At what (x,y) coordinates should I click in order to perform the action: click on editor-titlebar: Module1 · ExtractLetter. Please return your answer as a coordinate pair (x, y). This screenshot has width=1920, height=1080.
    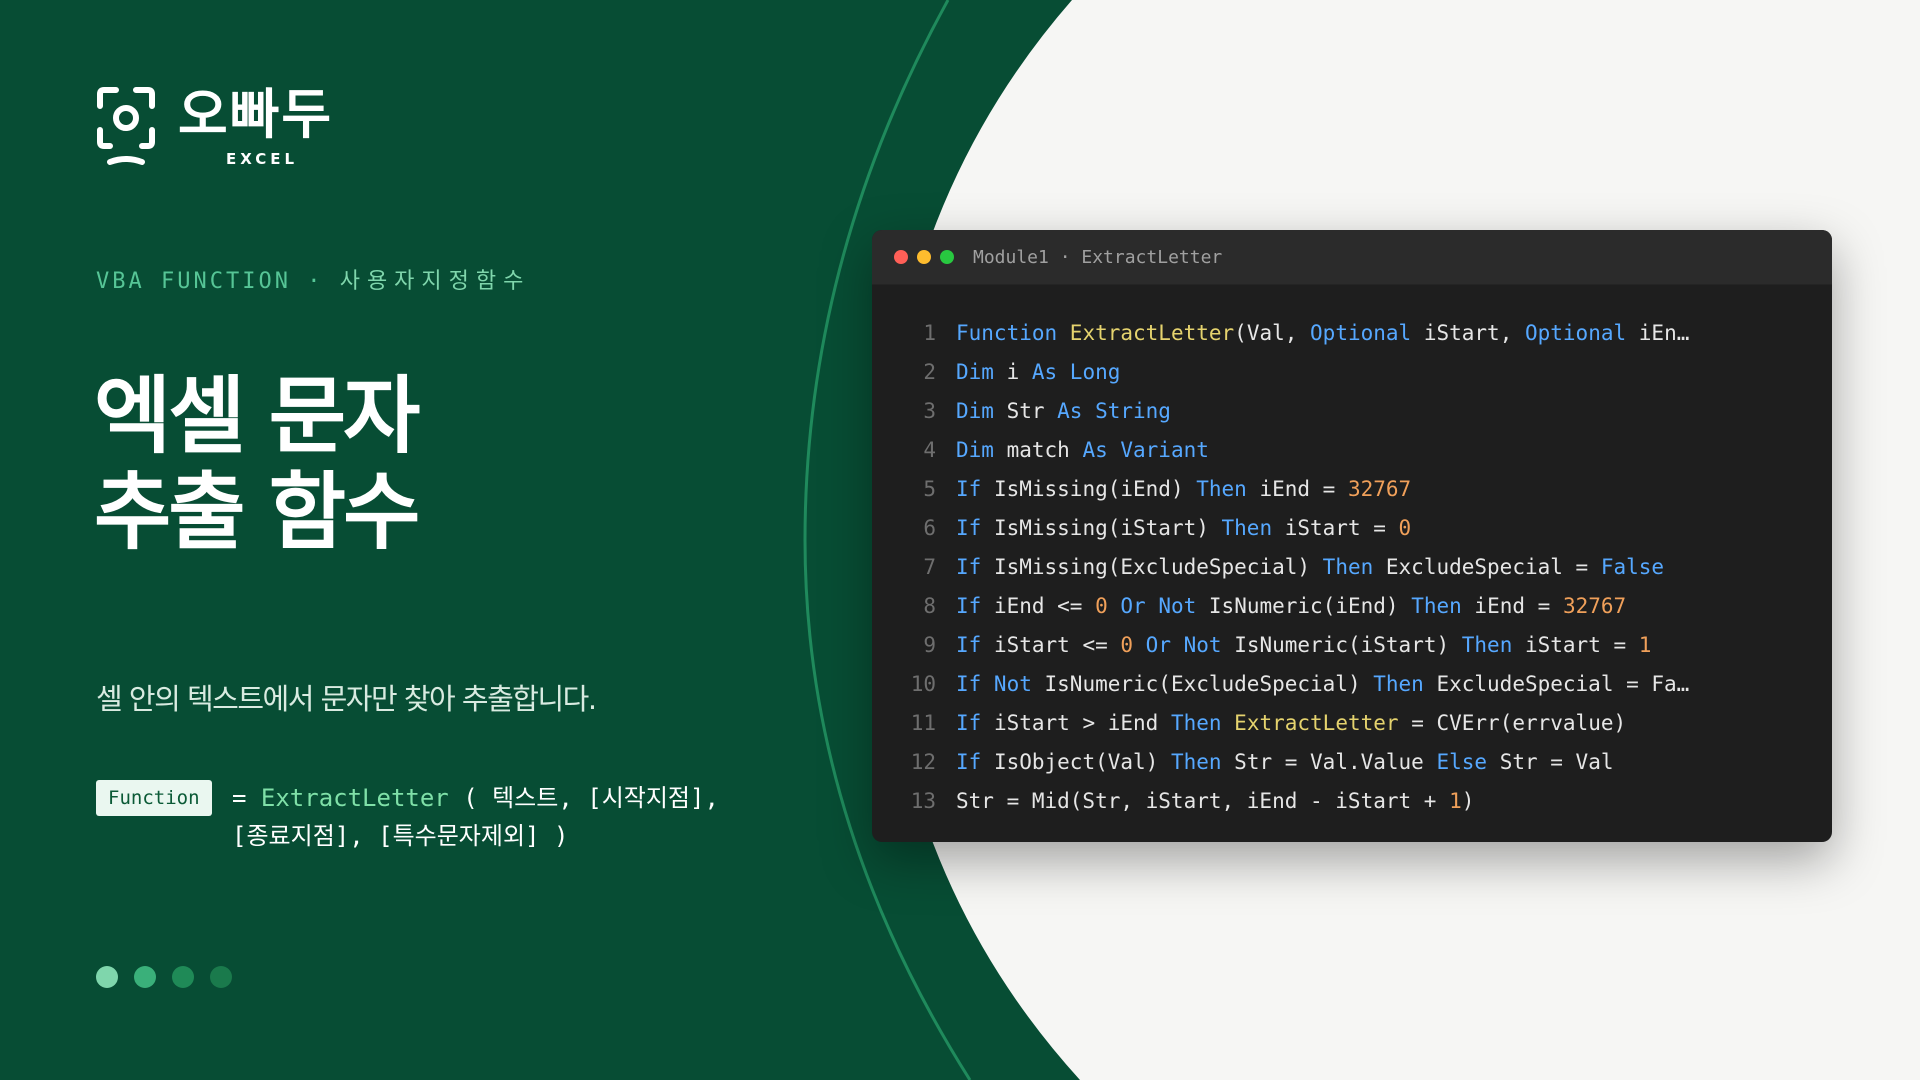
    Looking at the image, I should click on (1352, 257).